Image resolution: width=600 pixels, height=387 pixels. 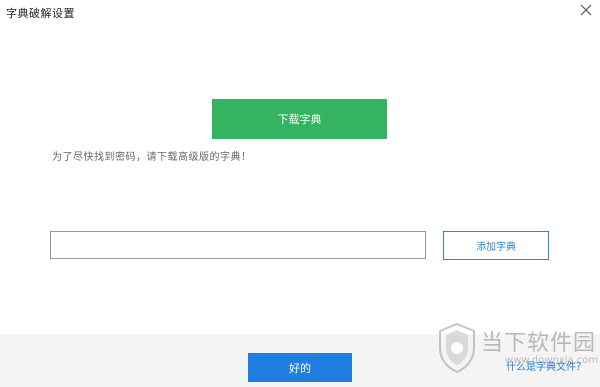 What do you see at coordinates (40, 13) in the screenshot?
I see `window-title: 字典破解设置` at bounding box center [40, 13].